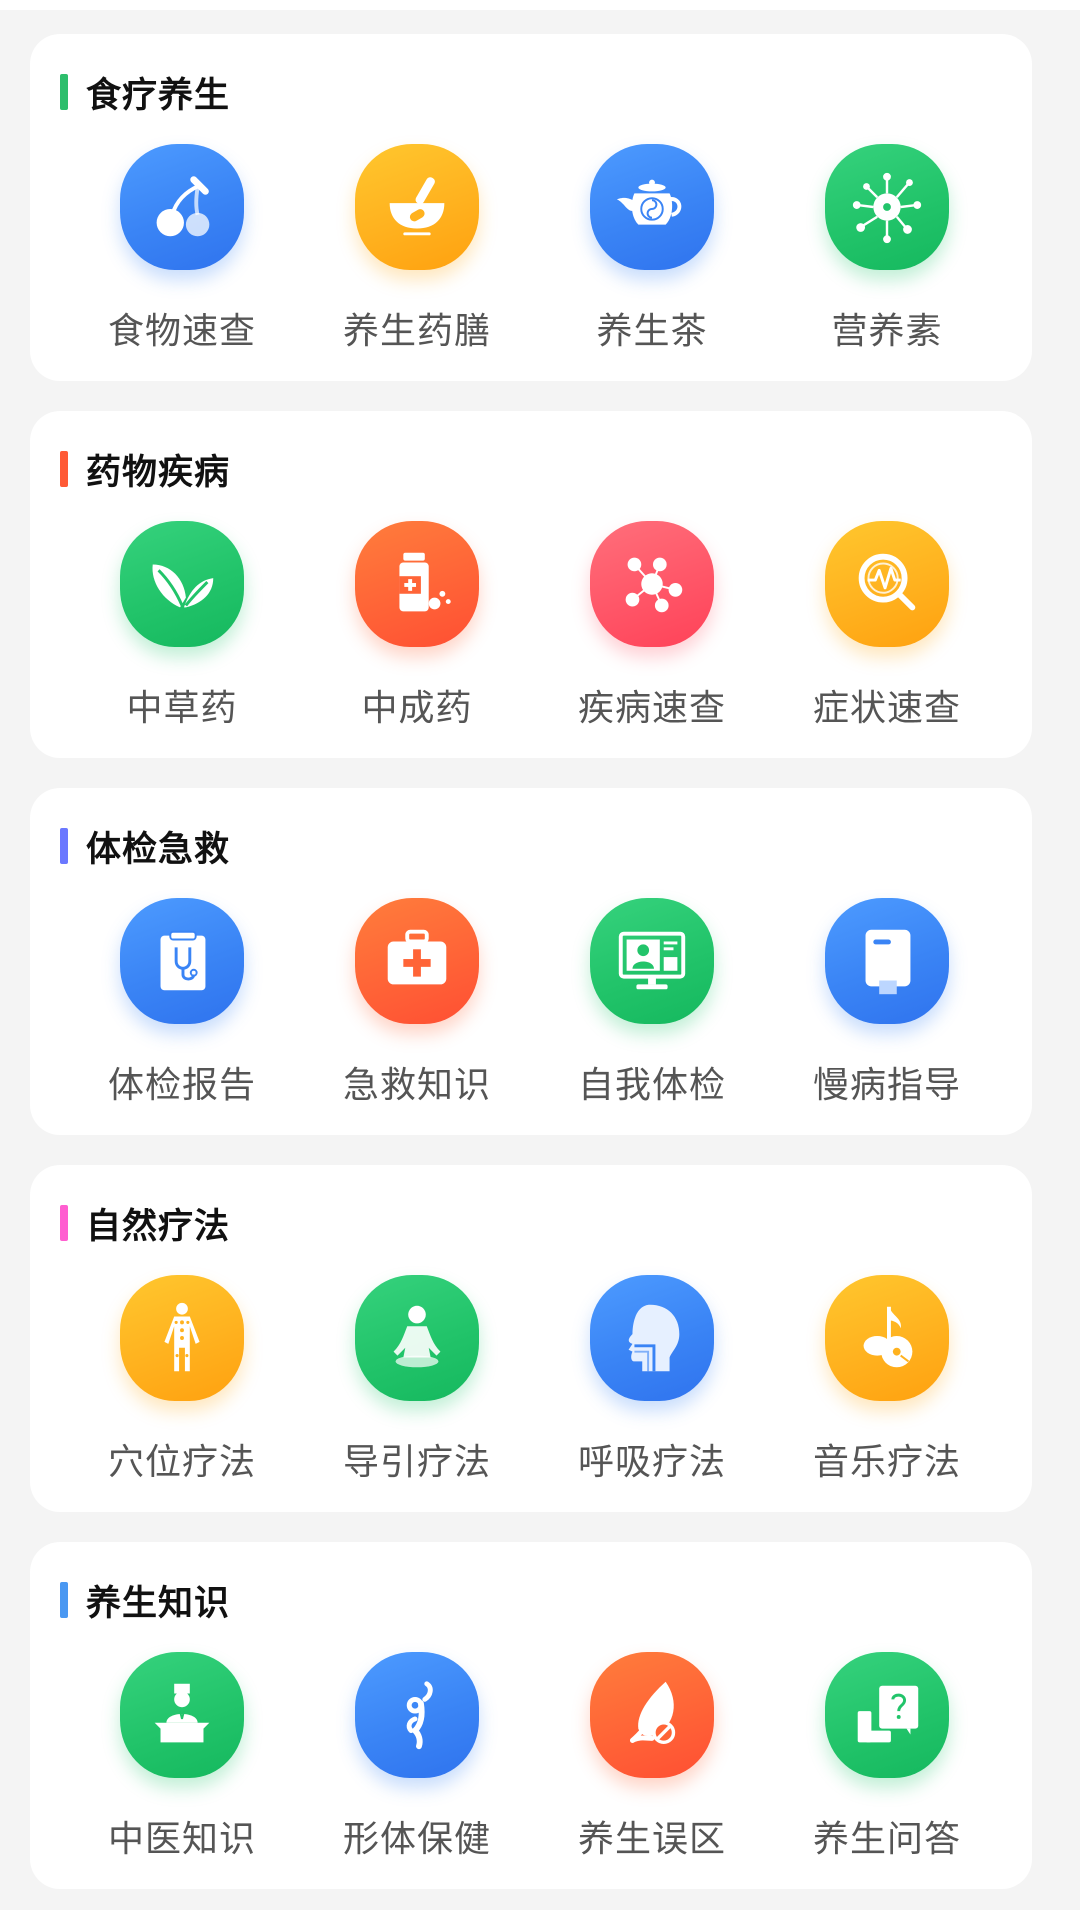  I want to click on feature-item: 音乐疗法, so click(887, 1380).